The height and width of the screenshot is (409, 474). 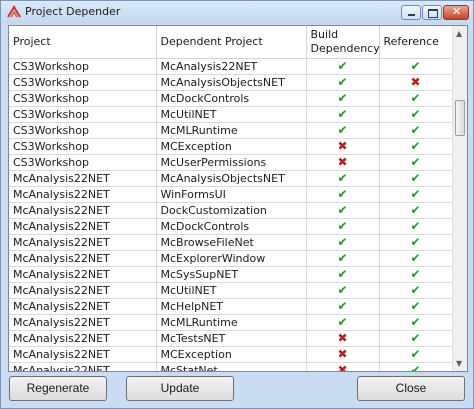 I want to click on column-header-reference: Reference, so click(x=415, y=42).